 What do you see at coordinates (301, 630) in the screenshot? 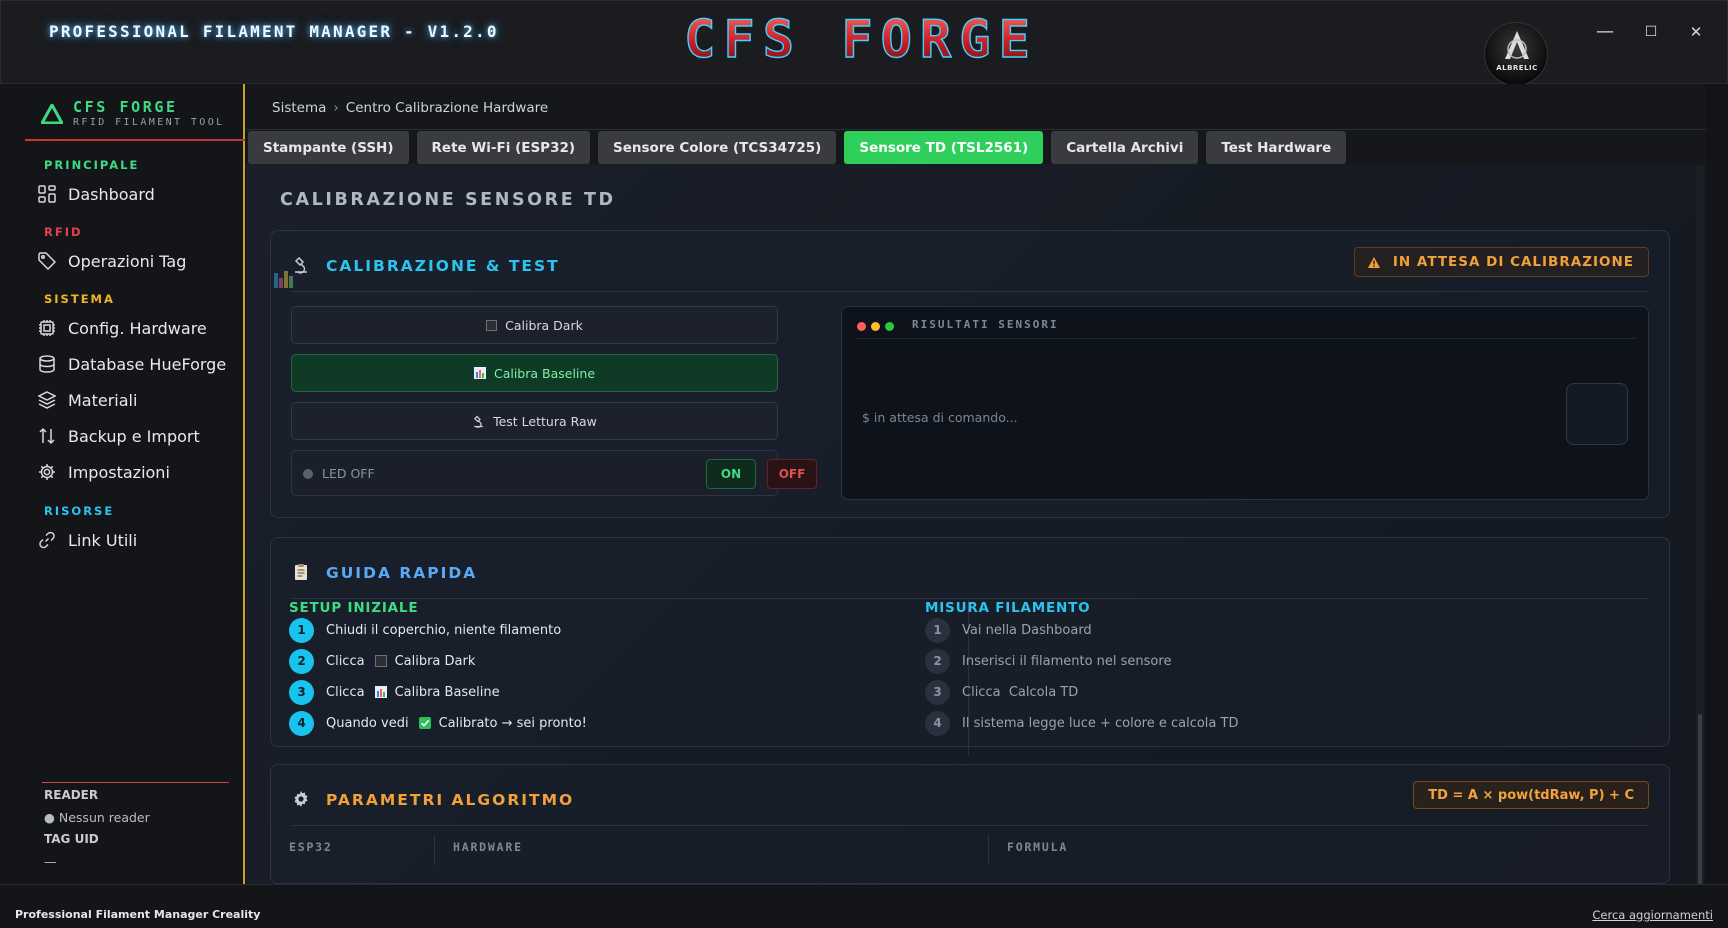
I see `step-number: 1` at bounding box center [301, 630].